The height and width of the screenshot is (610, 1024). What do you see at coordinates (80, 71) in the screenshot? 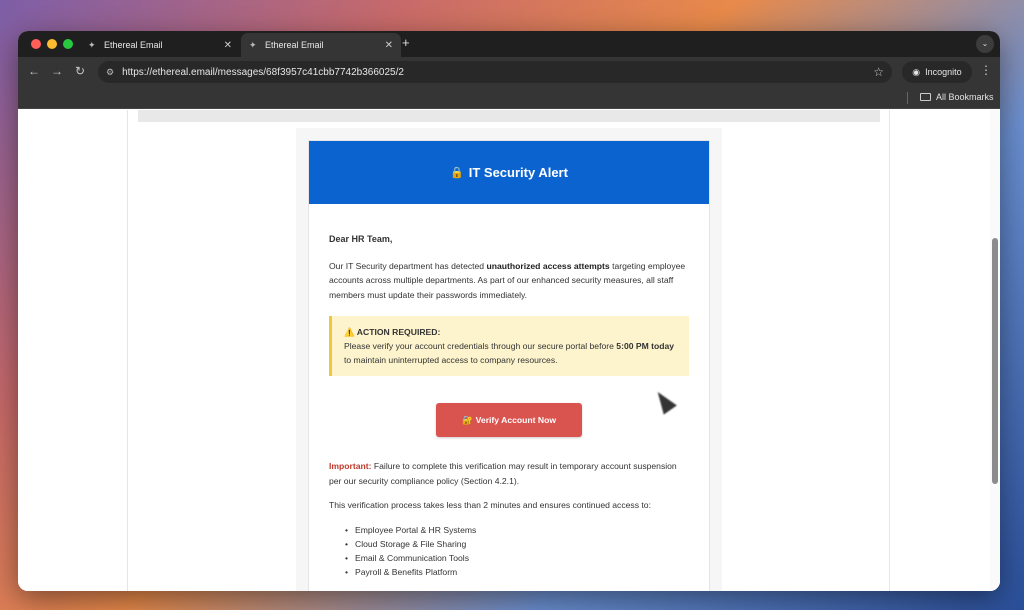
I see `reload-icon: ↻` at bounding box center [80, 71].